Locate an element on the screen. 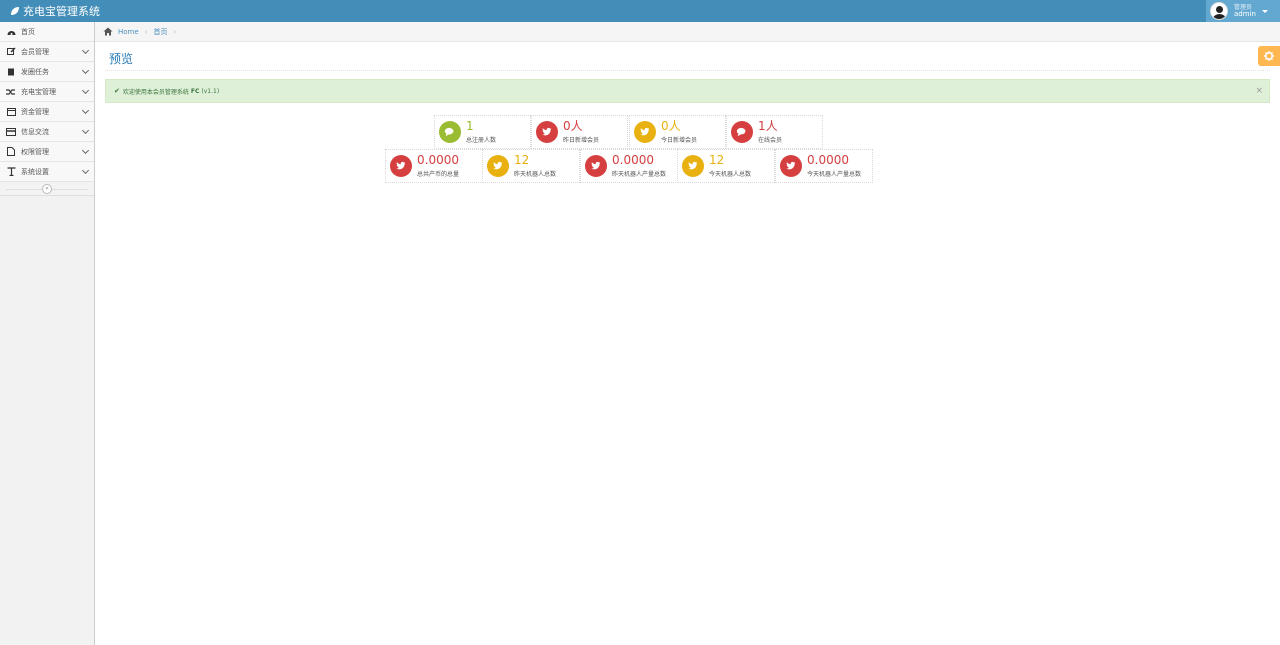 This screenshot has height=645, width=1280. app-brand: 充电宝管理系统 is located at coordinates (55, 11).